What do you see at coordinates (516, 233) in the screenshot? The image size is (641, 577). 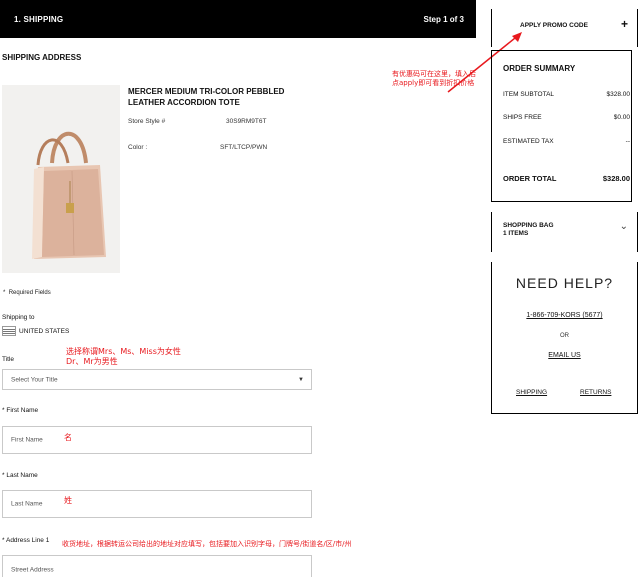 I see `shopping-bag-count: 1 ITEMS` at bounding box center [516, 233].